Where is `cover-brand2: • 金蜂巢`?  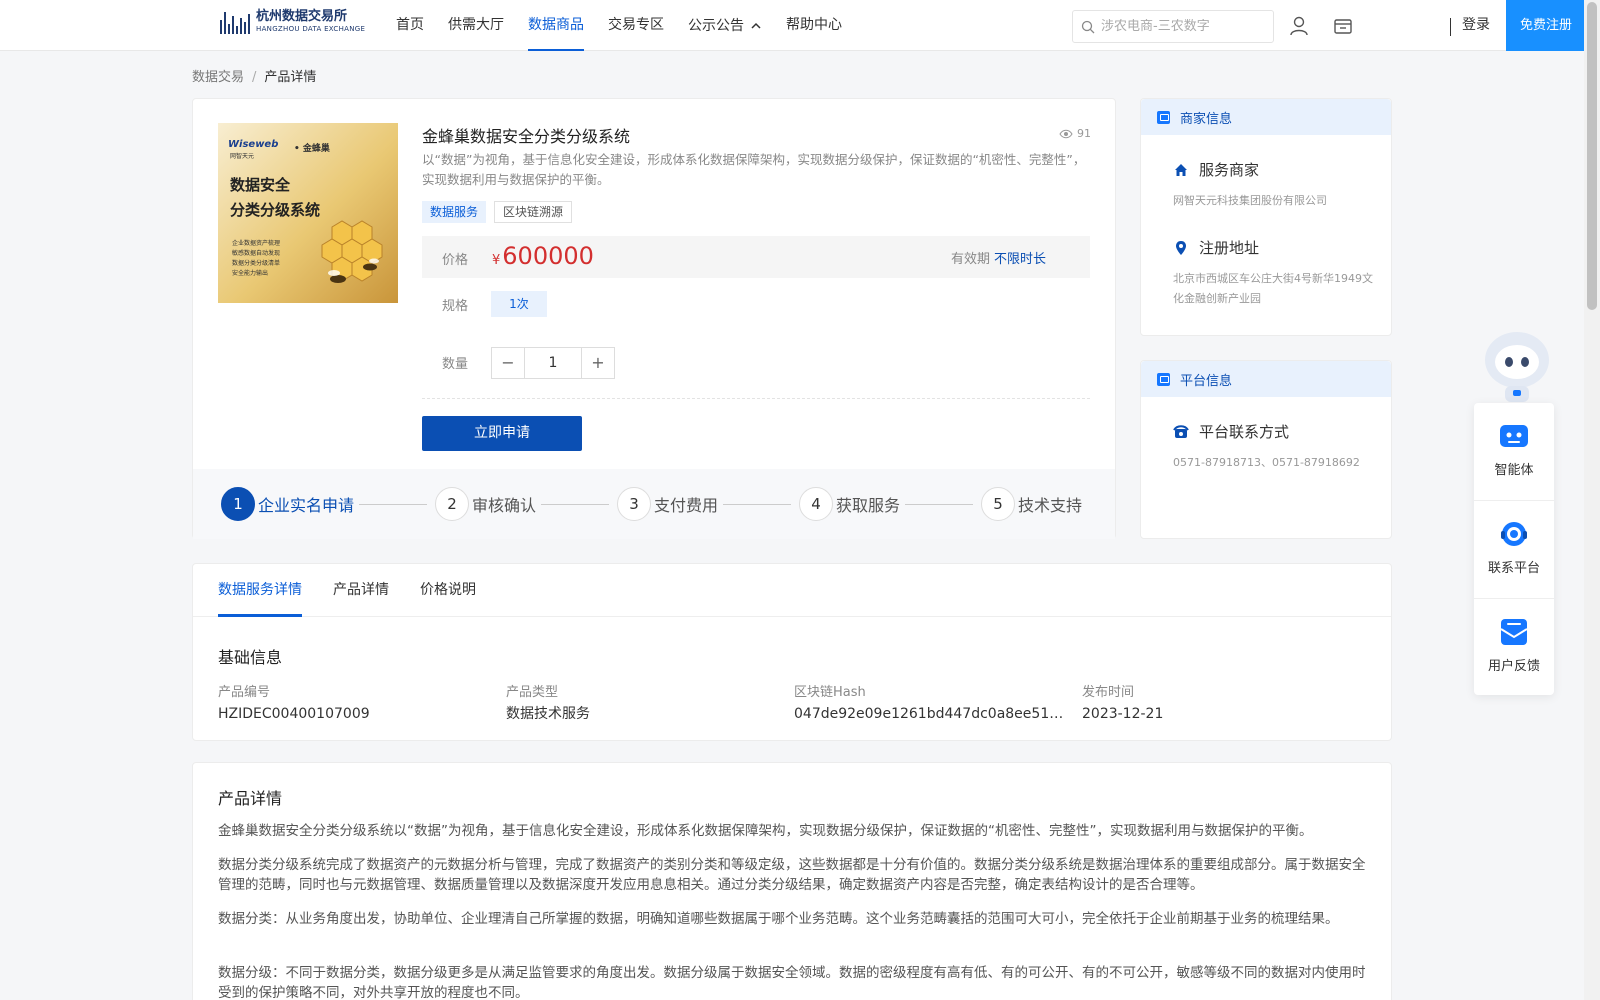
cover-brand2: • 金蜂巢 is located at coordinates (312, 149).